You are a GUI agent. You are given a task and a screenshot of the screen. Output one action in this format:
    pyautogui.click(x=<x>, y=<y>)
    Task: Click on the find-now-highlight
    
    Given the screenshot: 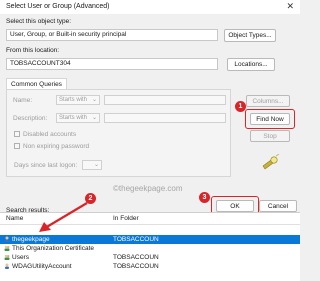 What is the action you would take?
    pyautogui.click(x=270, y=119)
    